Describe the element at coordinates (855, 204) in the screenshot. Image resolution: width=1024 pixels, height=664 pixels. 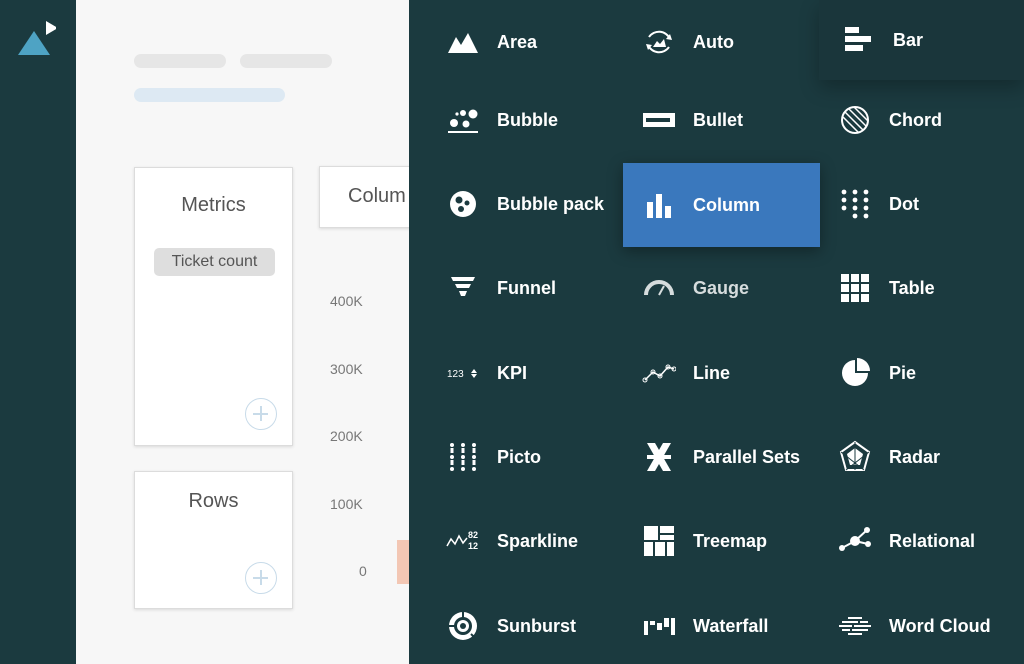
I see `dot-icon` at that location.